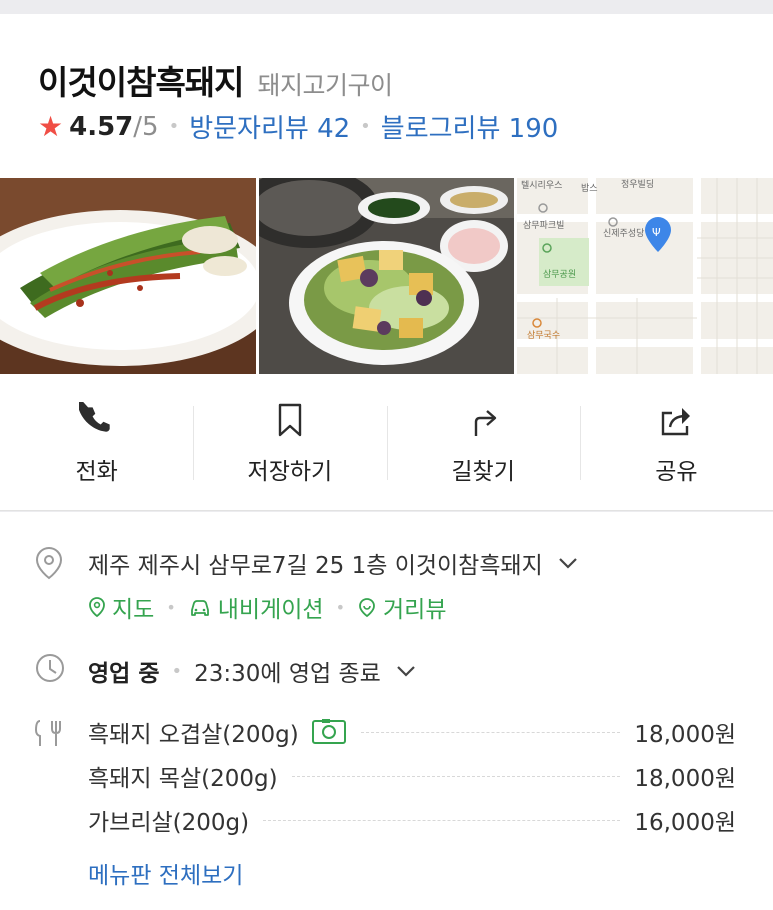 The width and height of the screenshot is (773, 910). I want to click on fork-knife-icon, so click(47, 733).